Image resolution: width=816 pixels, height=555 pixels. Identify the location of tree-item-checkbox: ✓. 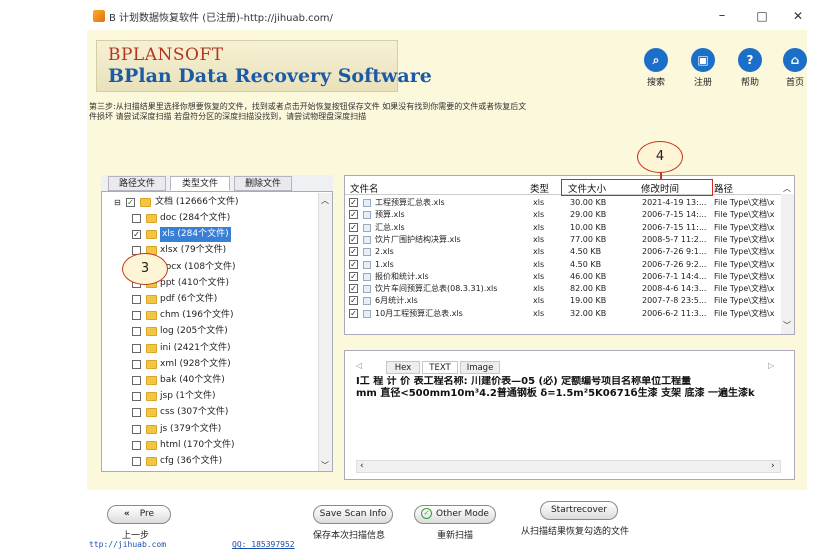
(136, 235).